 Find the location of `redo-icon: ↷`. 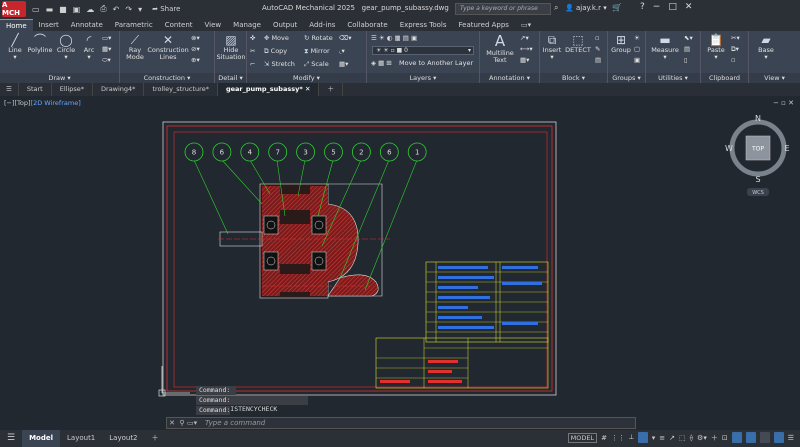

redo-icon: ↷ is located at coordinates (128, 9).